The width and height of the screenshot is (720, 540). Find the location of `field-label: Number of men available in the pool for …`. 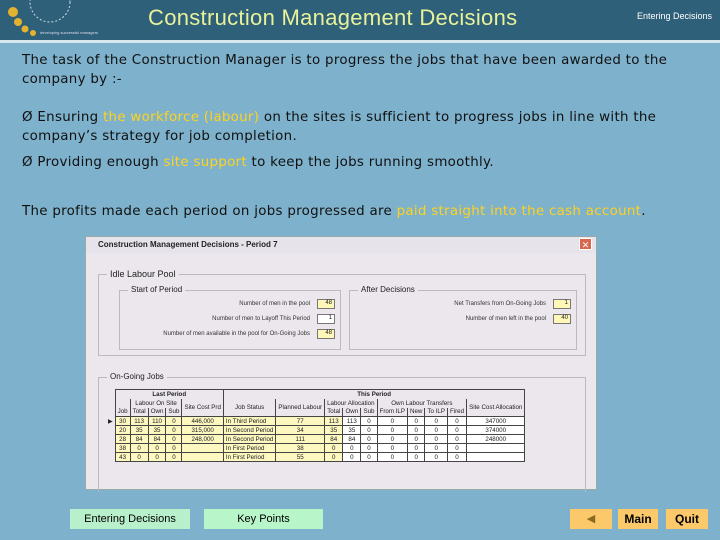

field-label: Number of men available in the pool for … is located at coordinates (236, 334).